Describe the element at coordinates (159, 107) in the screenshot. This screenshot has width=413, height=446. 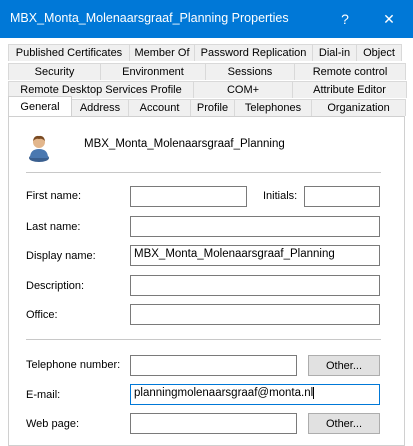
I see `tab-account: Account` at that location.